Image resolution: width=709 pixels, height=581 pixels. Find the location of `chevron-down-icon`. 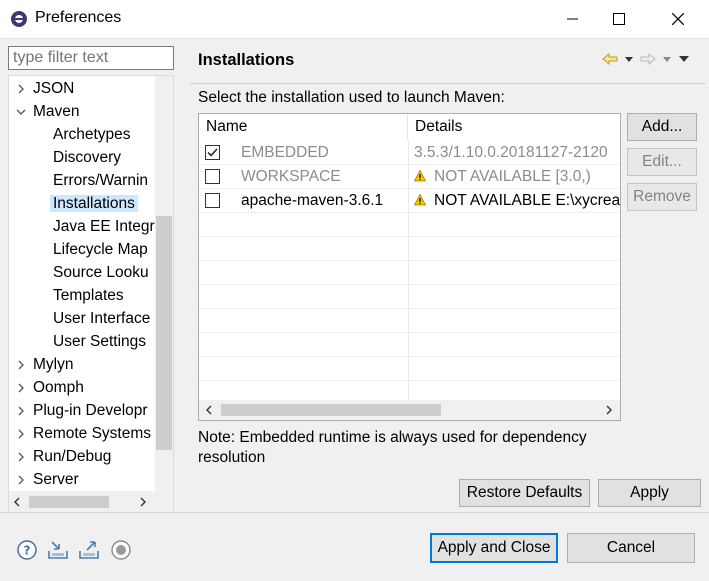

chevron-down-icon is located at coordinates (629, 59).